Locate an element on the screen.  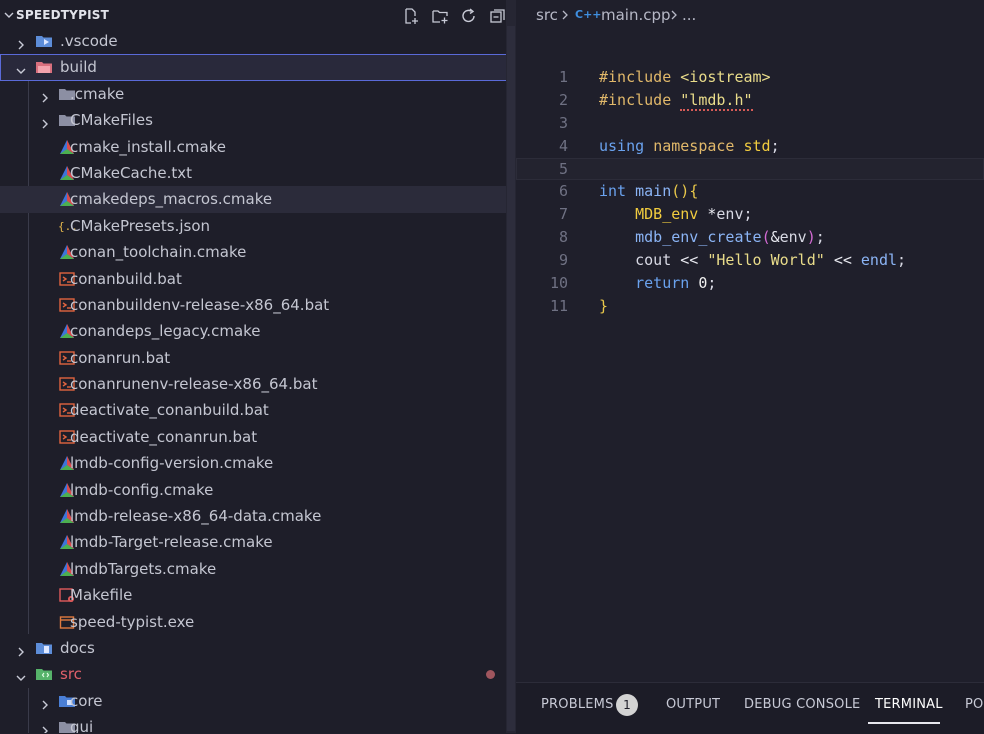
tree-item: docs is located at coordinates (258, 648).